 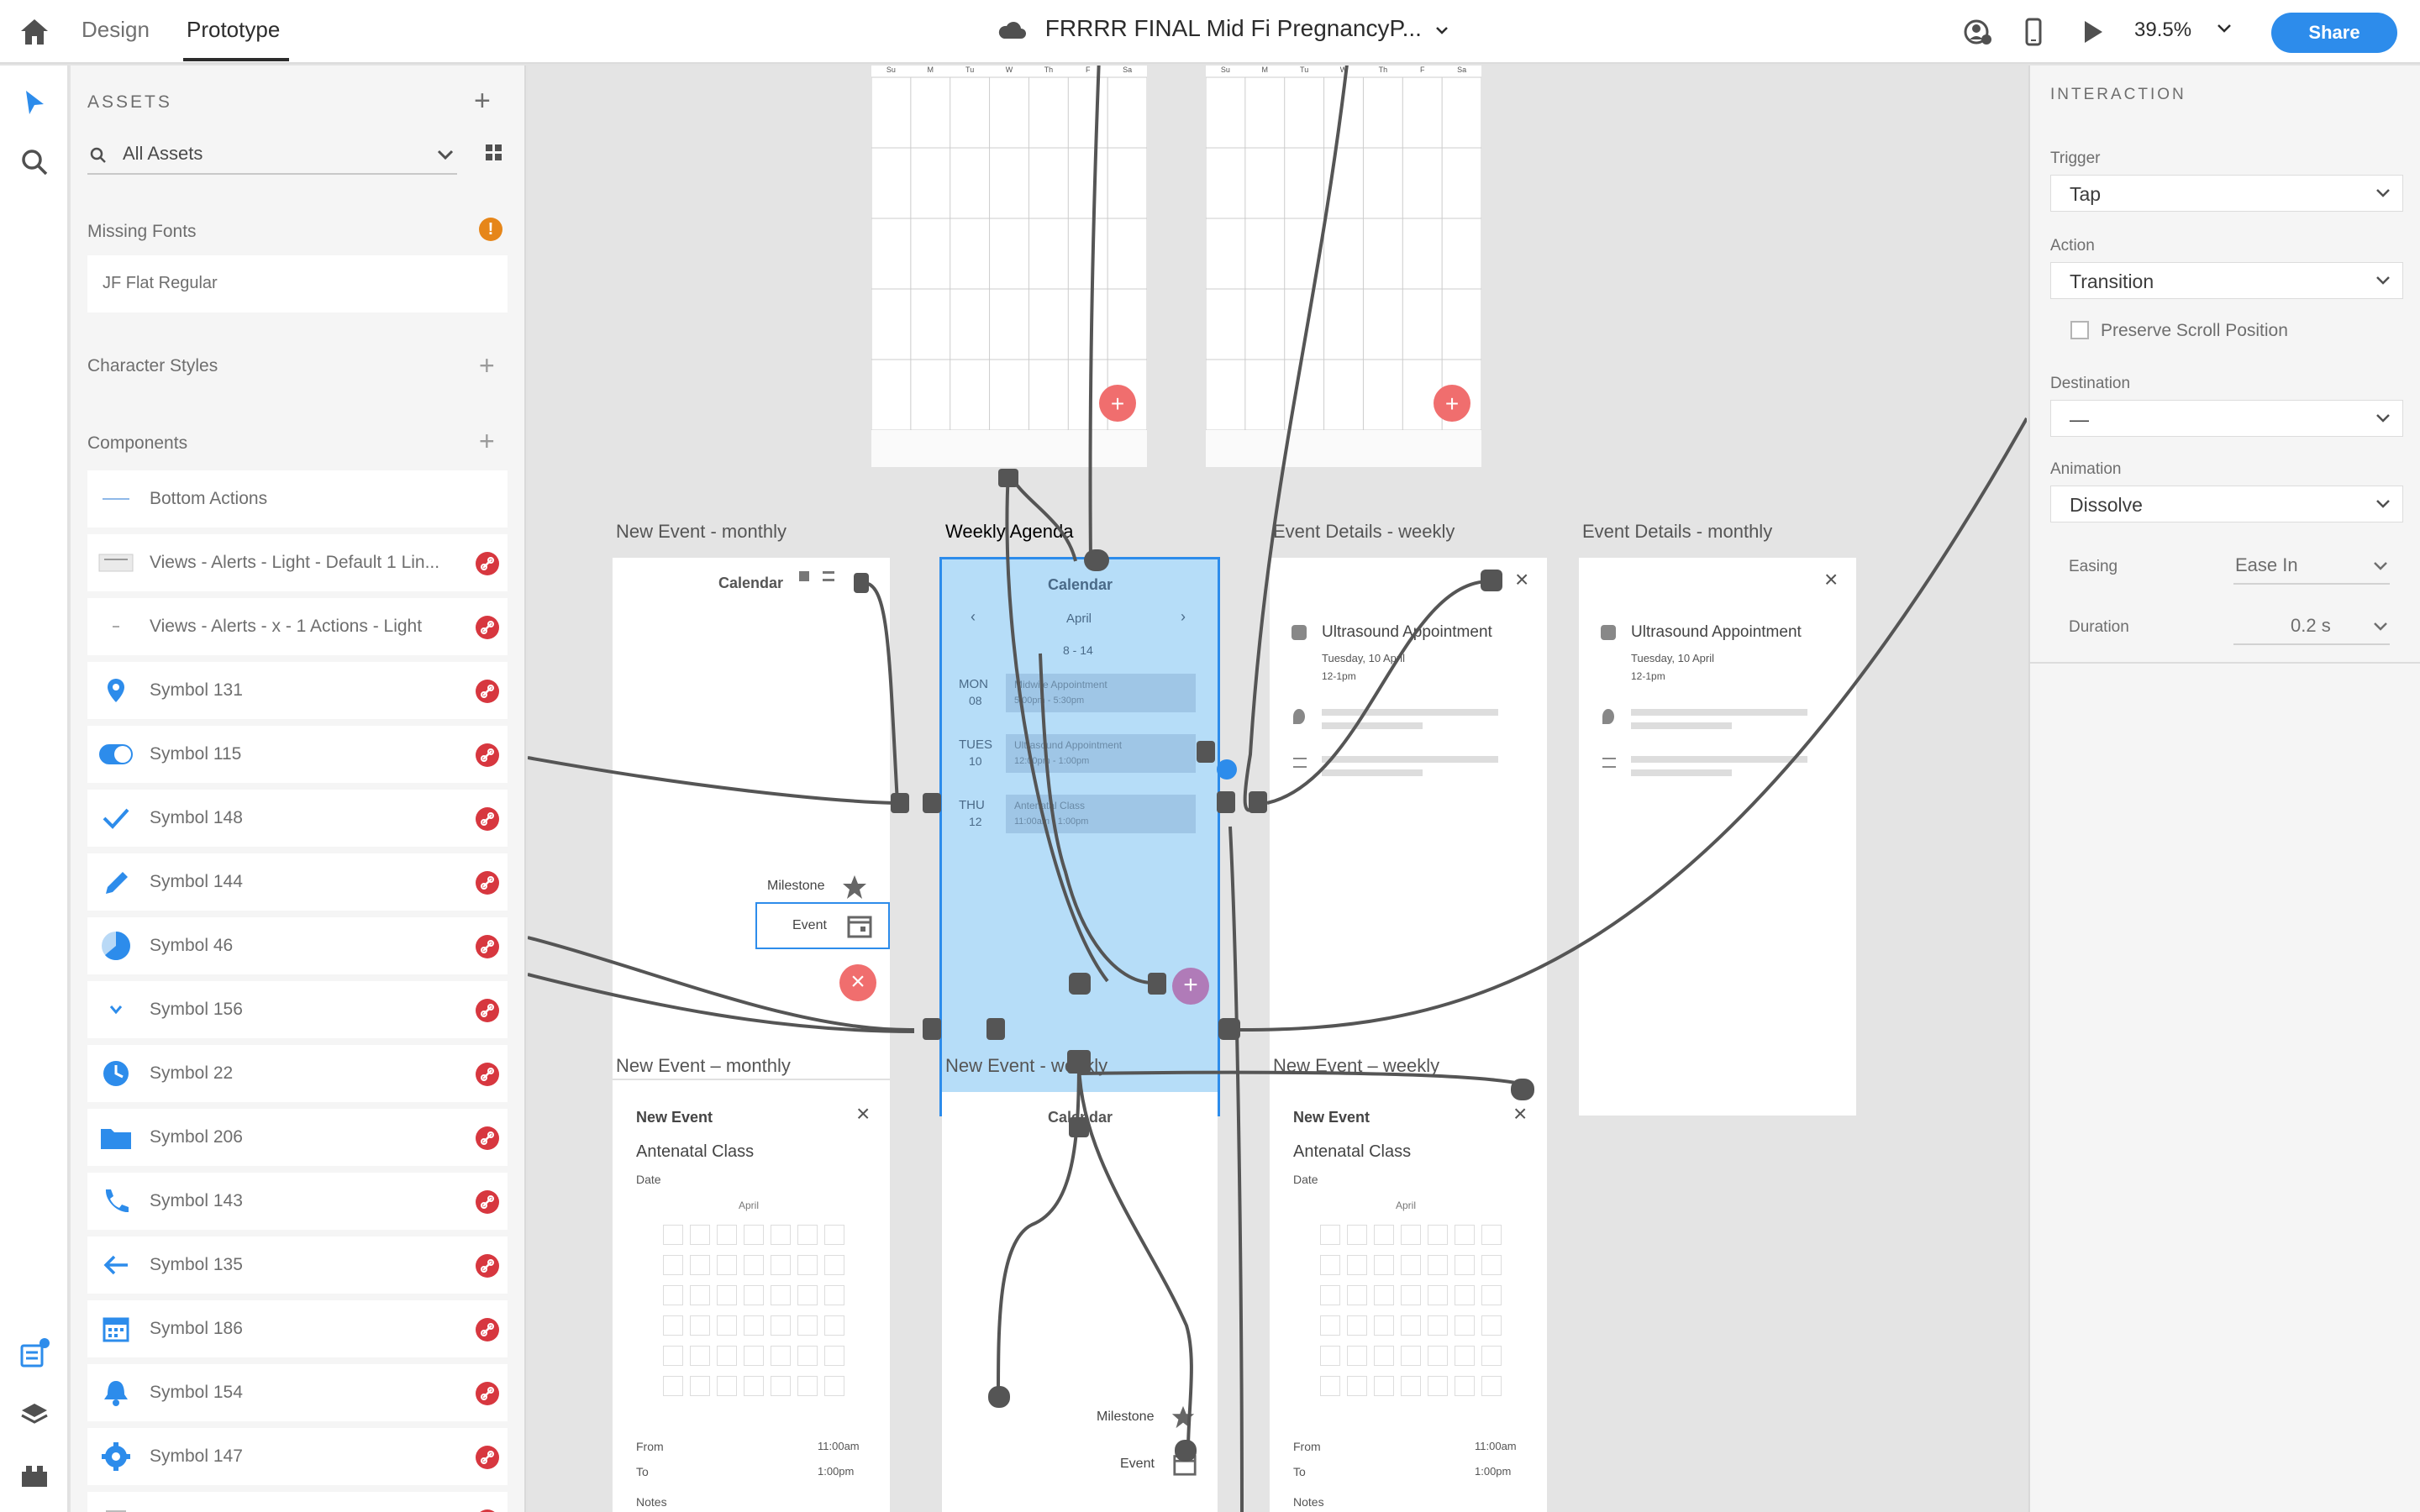 What do you see at coordinates (2099, 627) in the screenshot?
I see `duration-label: Duration` at bounding box center [2099, 627].